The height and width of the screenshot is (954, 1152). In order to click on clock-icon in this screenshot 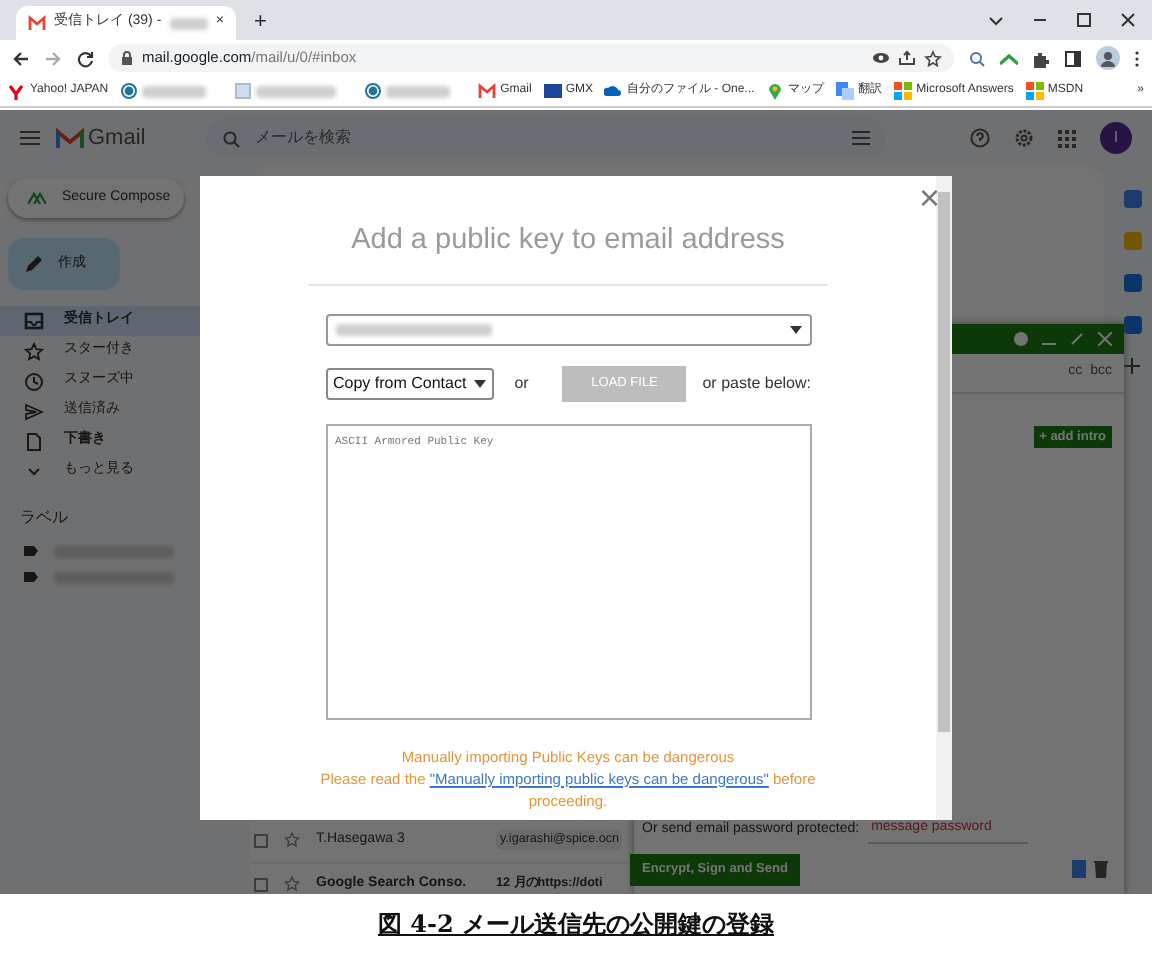, I will do `click(34, 381)`.